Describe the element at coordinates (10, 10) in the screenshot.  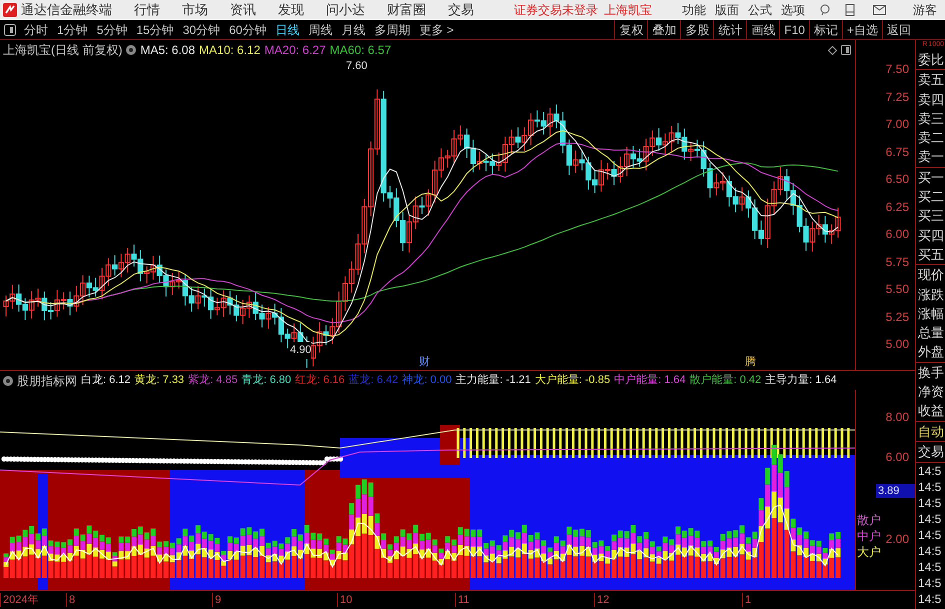
I see `app-logo-icon` at that location.